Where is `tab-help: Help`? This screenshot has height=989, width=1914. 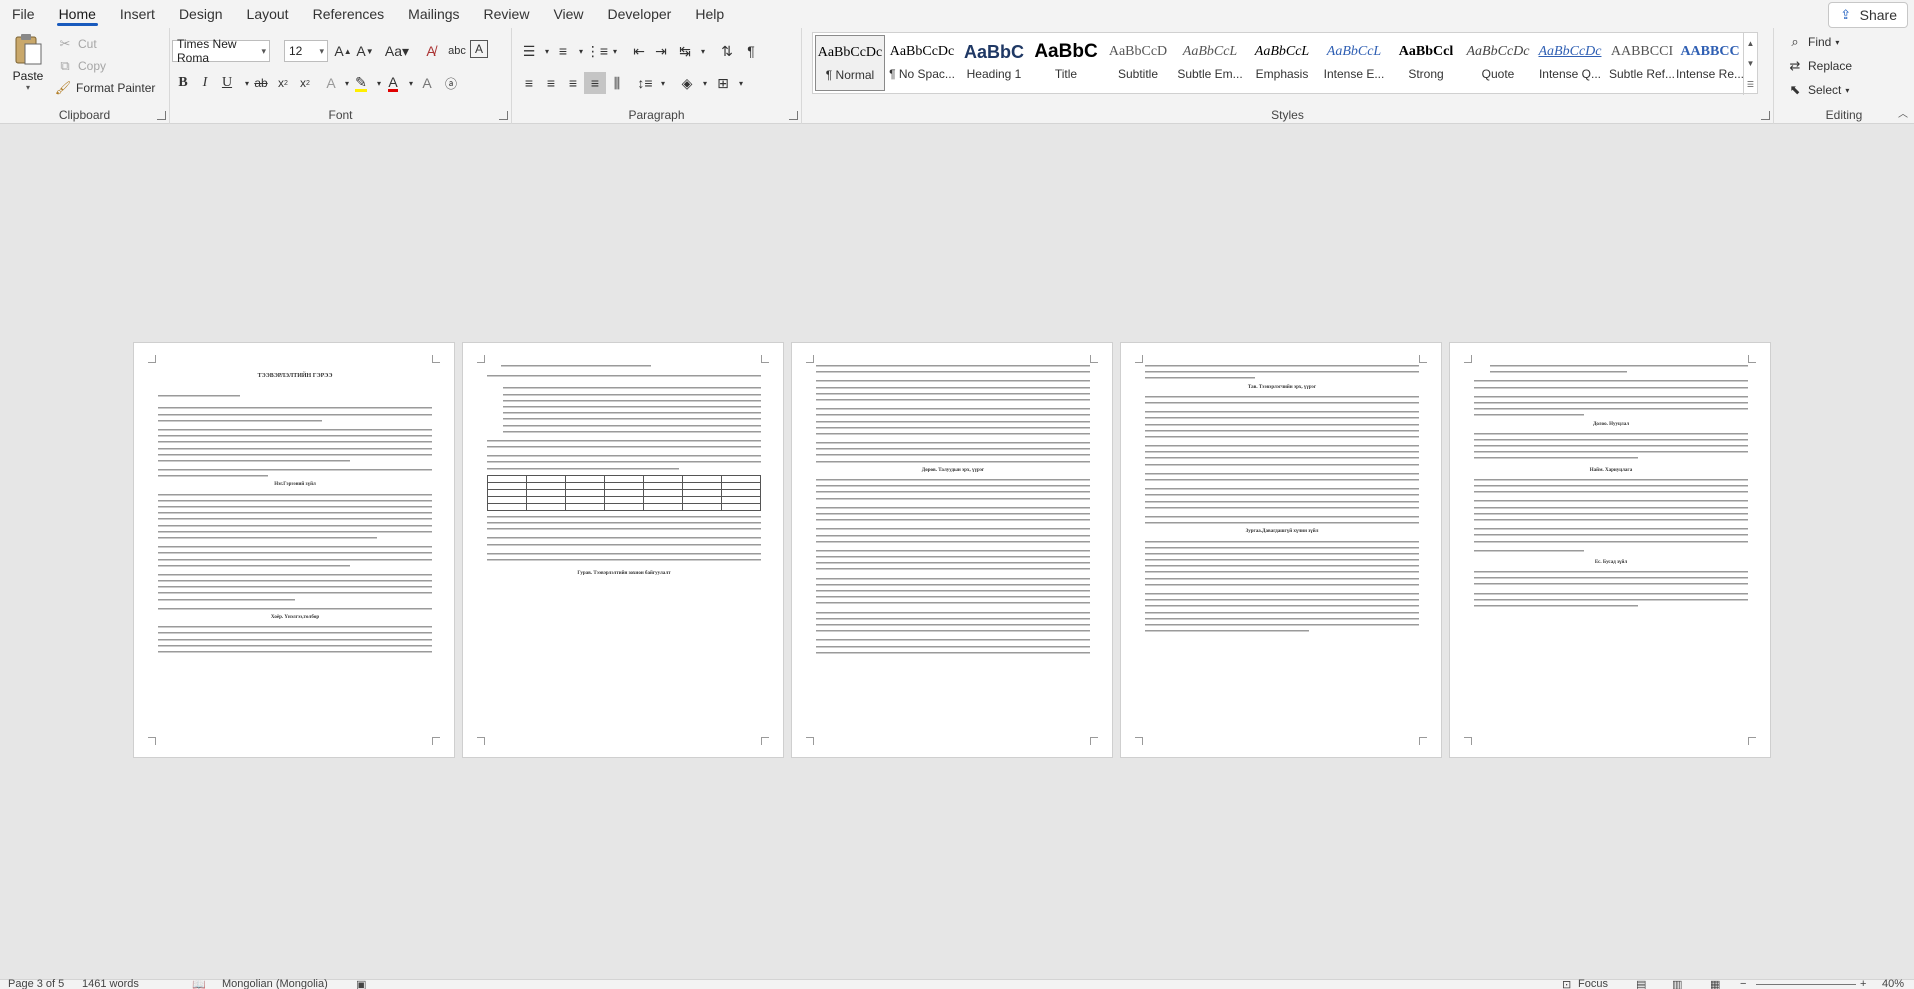
tab-help: Help is located at coordinates (709, 14).